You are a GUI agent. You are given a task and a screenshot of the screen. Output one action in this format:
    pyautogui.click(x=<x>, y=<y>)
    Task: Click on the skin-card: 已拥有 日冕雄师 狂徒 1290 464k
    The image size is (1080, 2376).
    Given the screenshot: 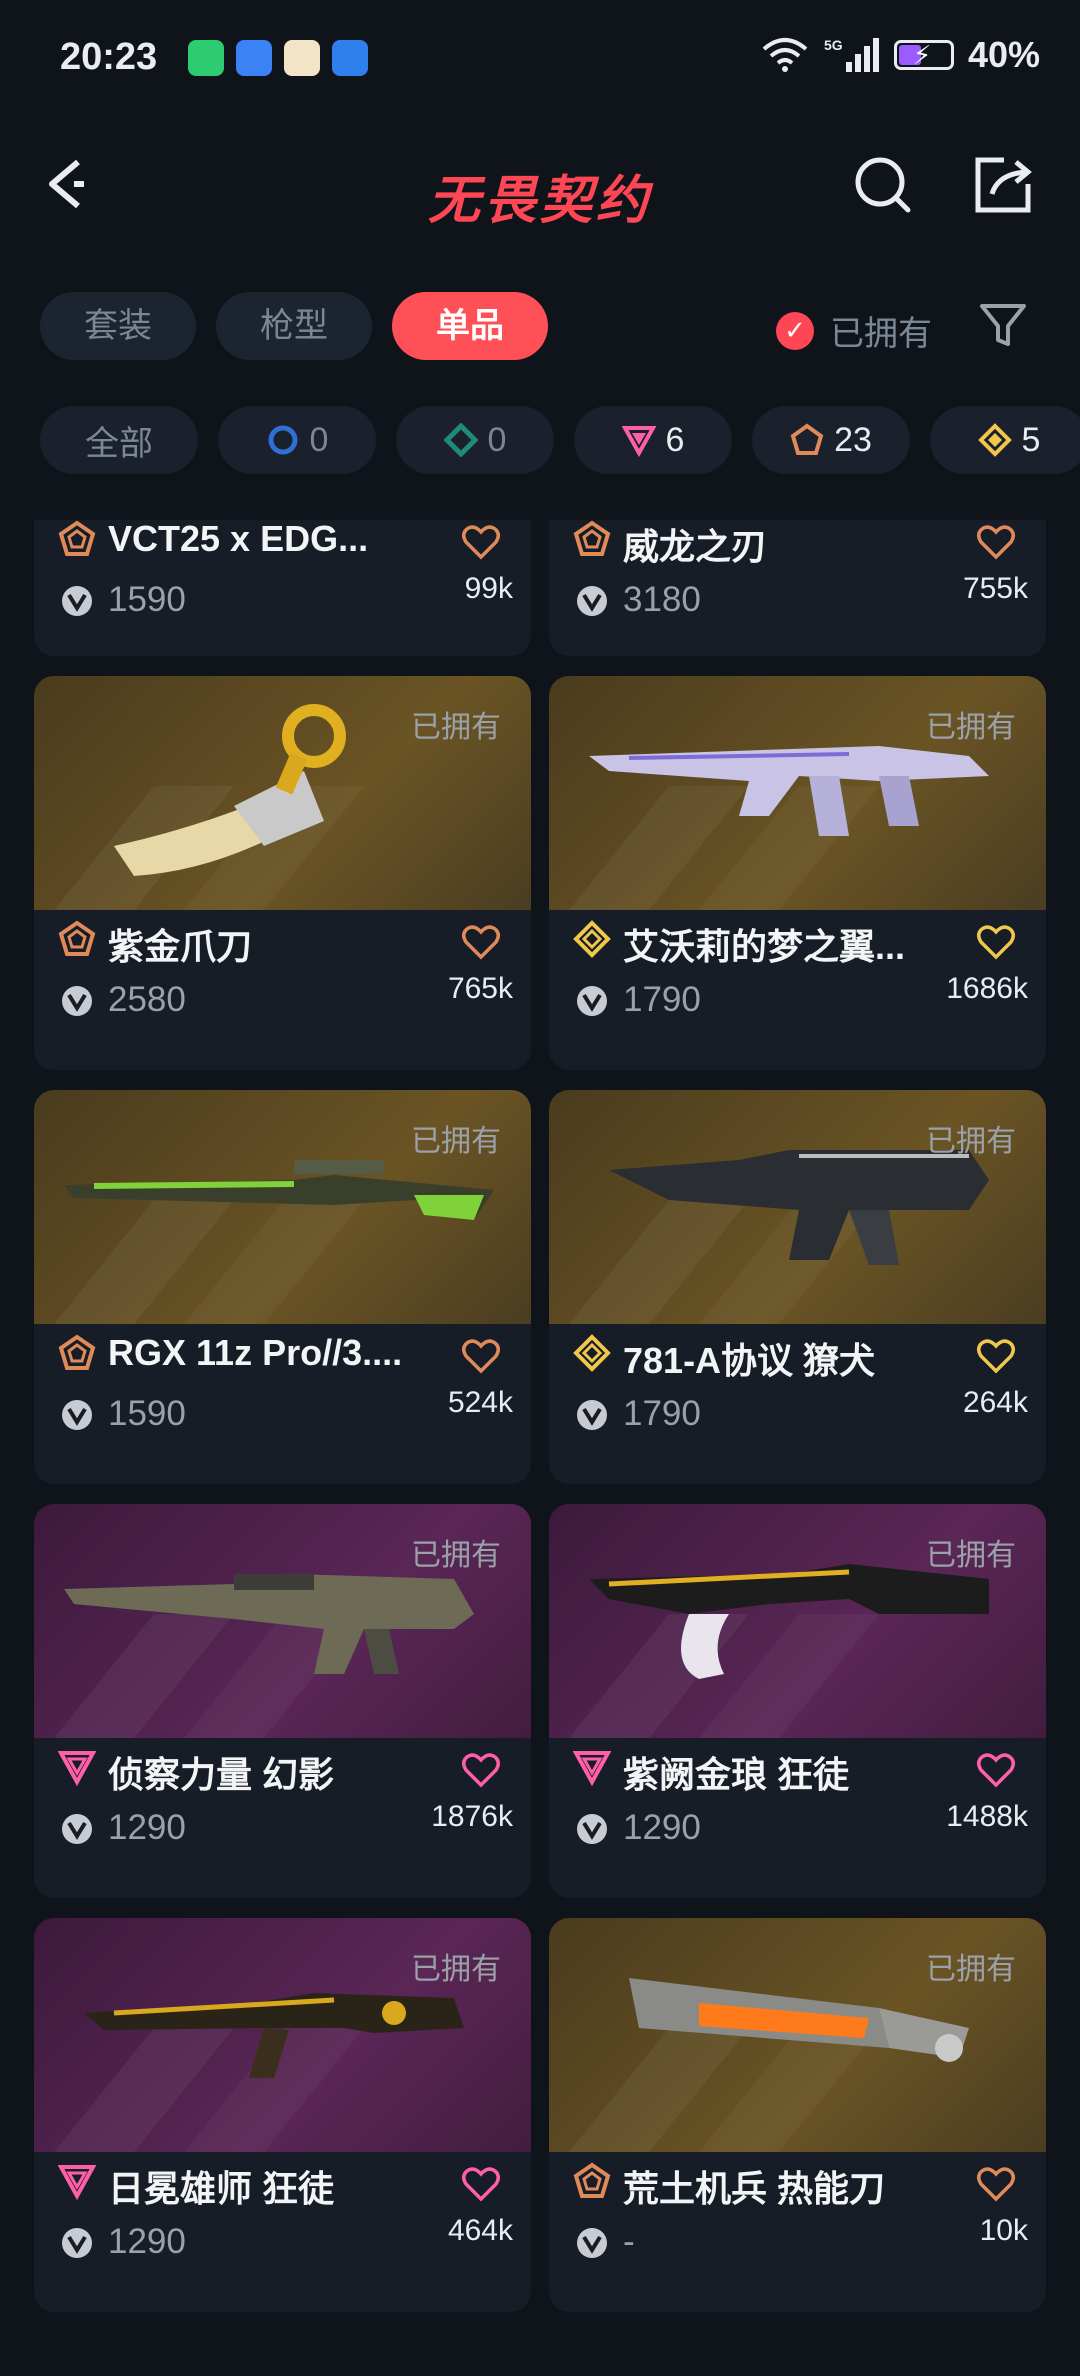 What is the action you would take?
    pyautogui.click(x=282, y=2115)
    